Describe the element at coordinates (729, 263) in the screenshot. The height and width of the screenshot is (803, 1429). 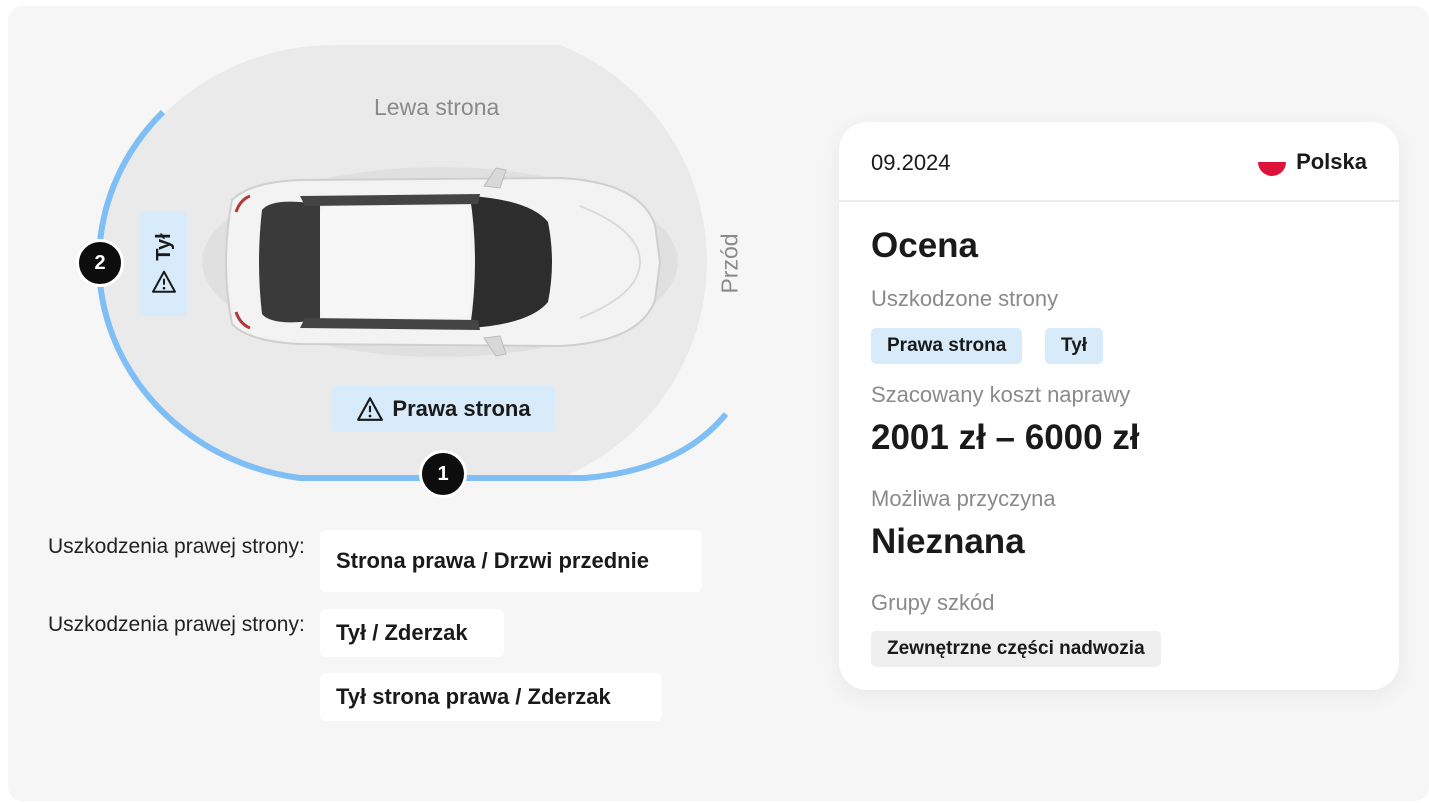
I see `front-label: Przód` at that location.